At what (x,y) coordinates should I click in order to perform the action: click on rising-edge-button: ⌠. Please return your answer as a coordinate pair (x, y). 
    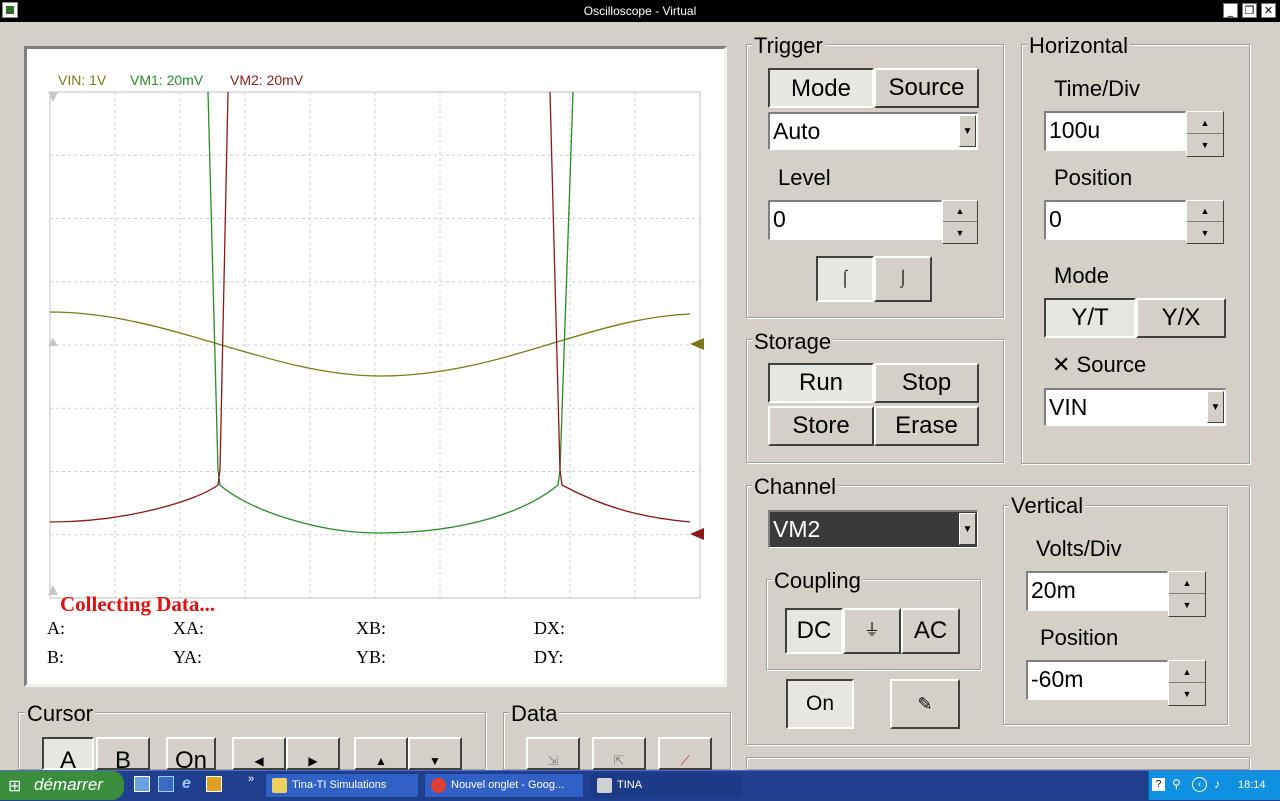
    Looking at the image, I should click on (845, 279).